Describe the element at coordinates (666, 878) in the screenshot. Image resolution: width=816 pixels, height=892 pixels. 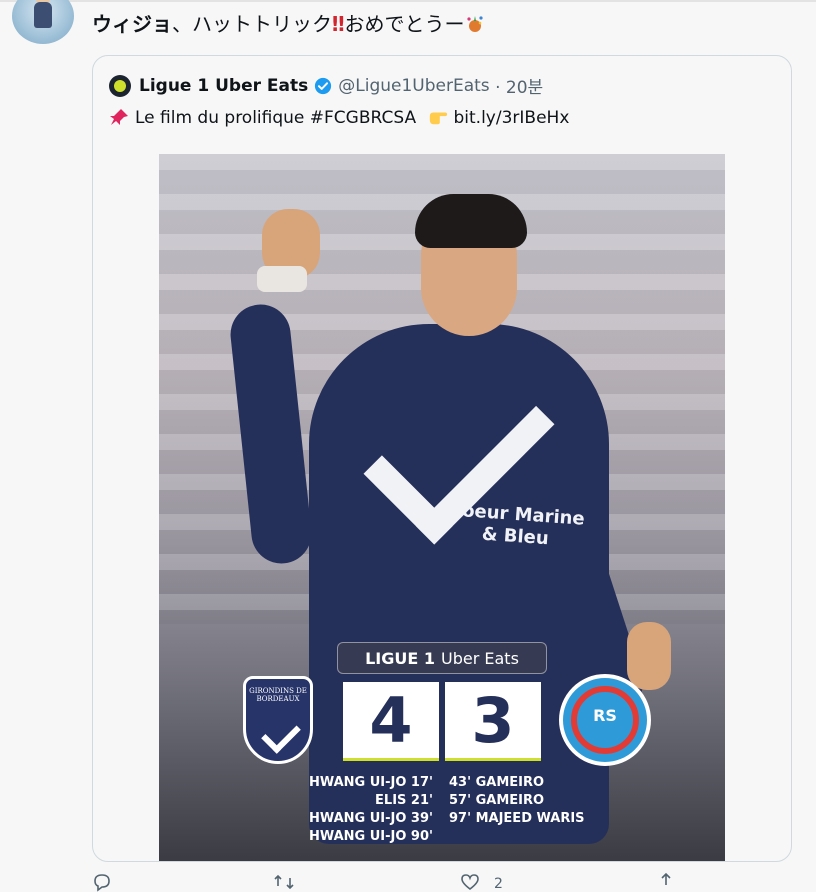
I see `share-icon` at that location.